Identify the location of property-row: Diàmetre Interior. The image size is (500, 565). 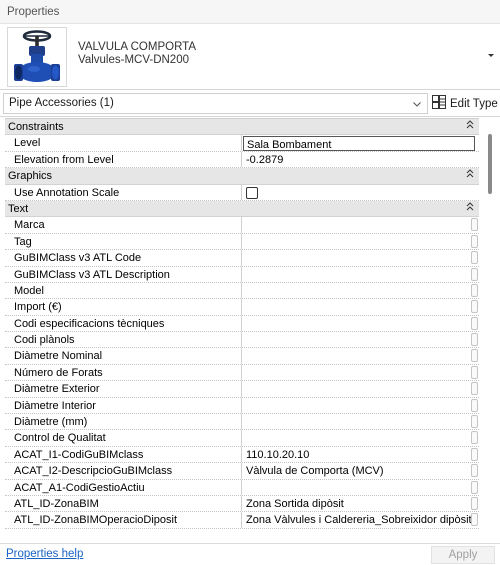
(242, 406).